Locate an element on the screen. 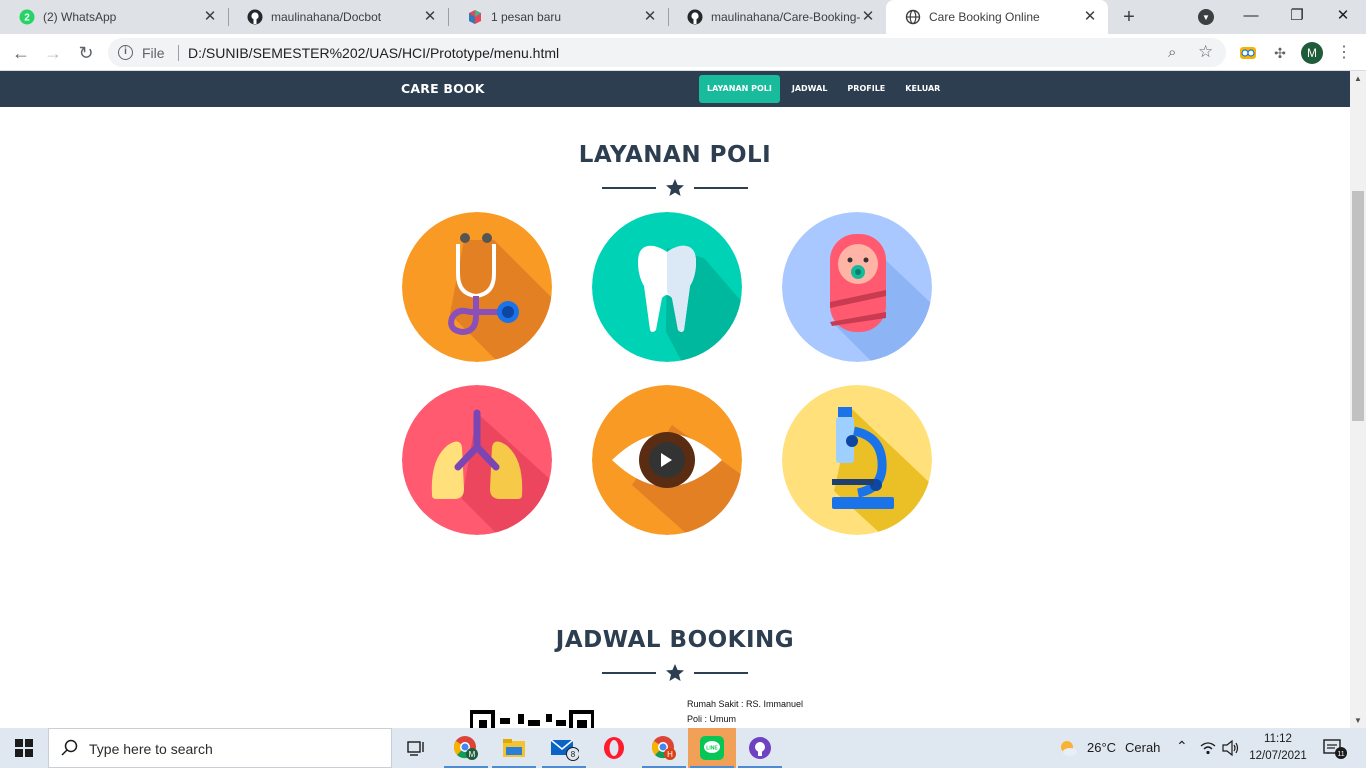 Image resolution: width=1366 pixels, height=768 pixels. svg-text: M is located at coordinates (472, 754).